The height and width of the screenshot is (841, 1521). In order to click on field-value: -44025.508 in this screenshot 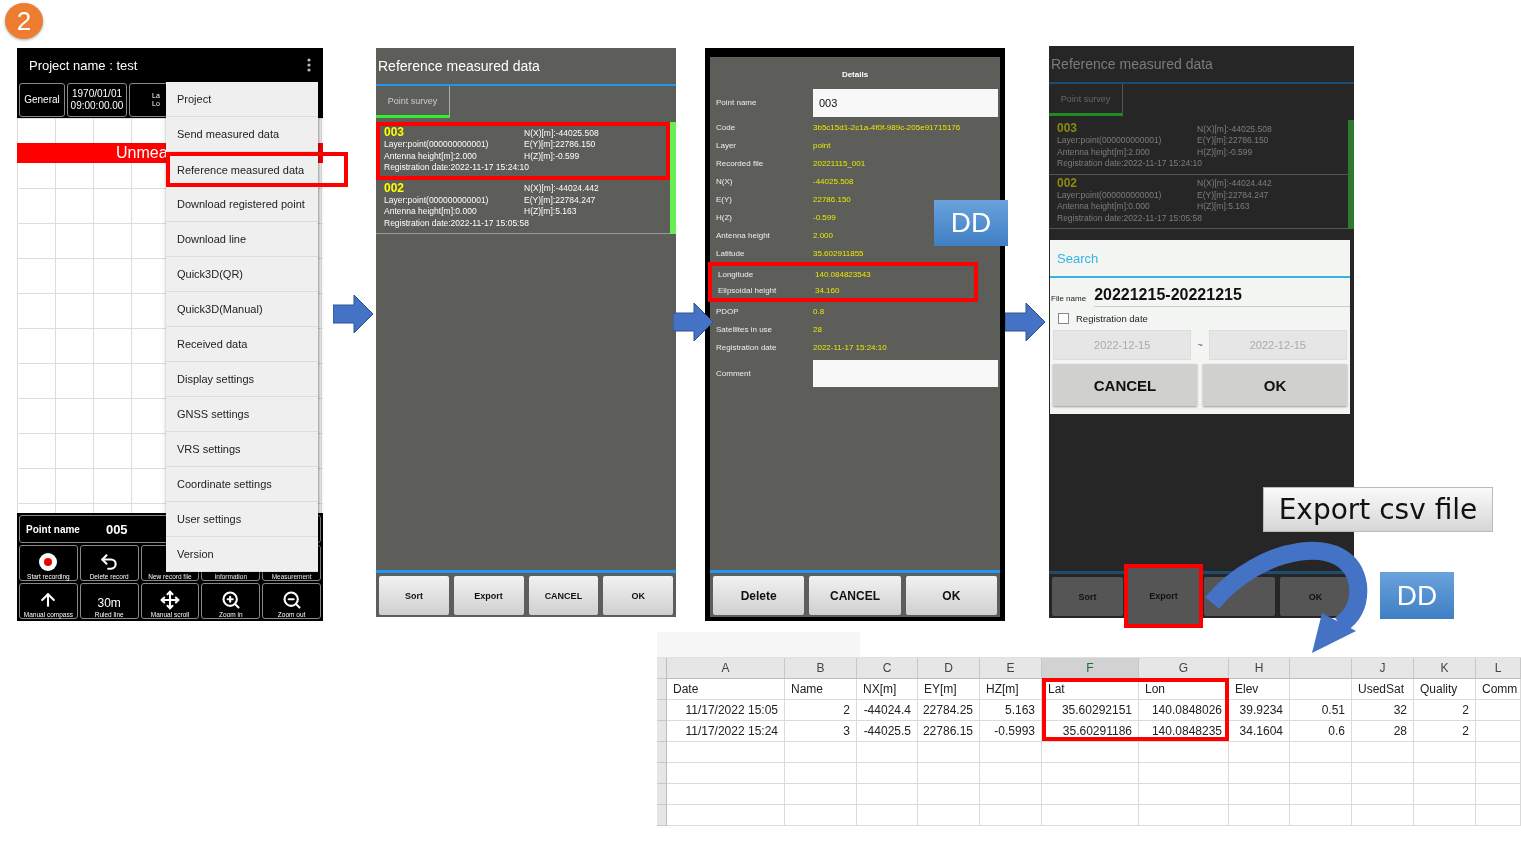, I will do `click(833, 181)`.